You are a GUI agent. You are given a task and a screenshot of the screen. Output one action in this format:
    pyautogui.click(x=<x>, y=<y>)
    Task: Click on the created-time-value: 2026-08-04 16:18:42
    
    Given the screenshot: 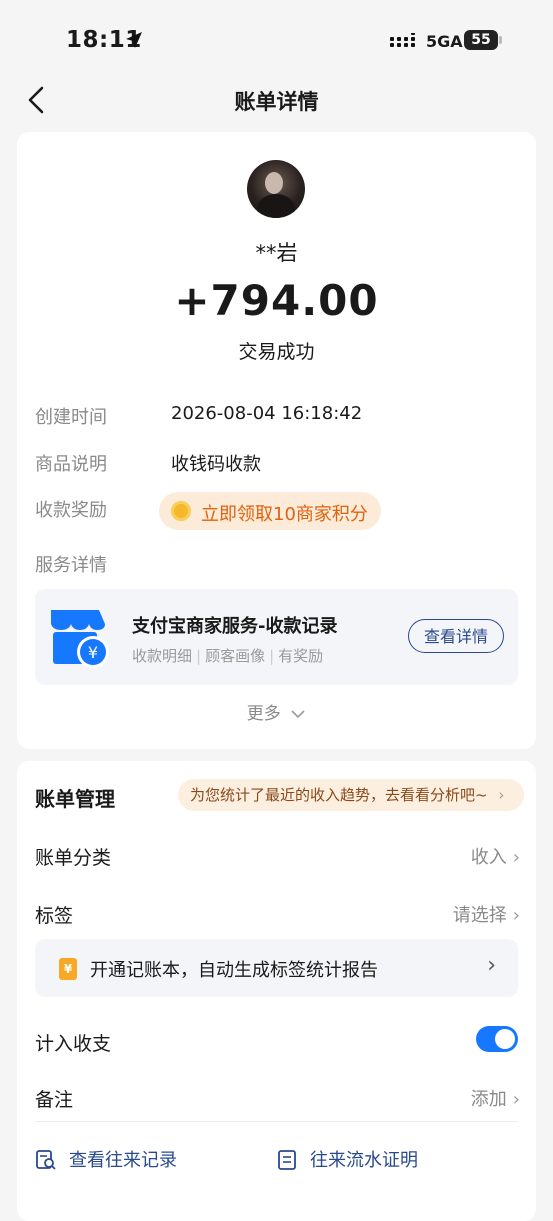 What is the action you would take?
    pyautogui.click(x=267, y=413)
    